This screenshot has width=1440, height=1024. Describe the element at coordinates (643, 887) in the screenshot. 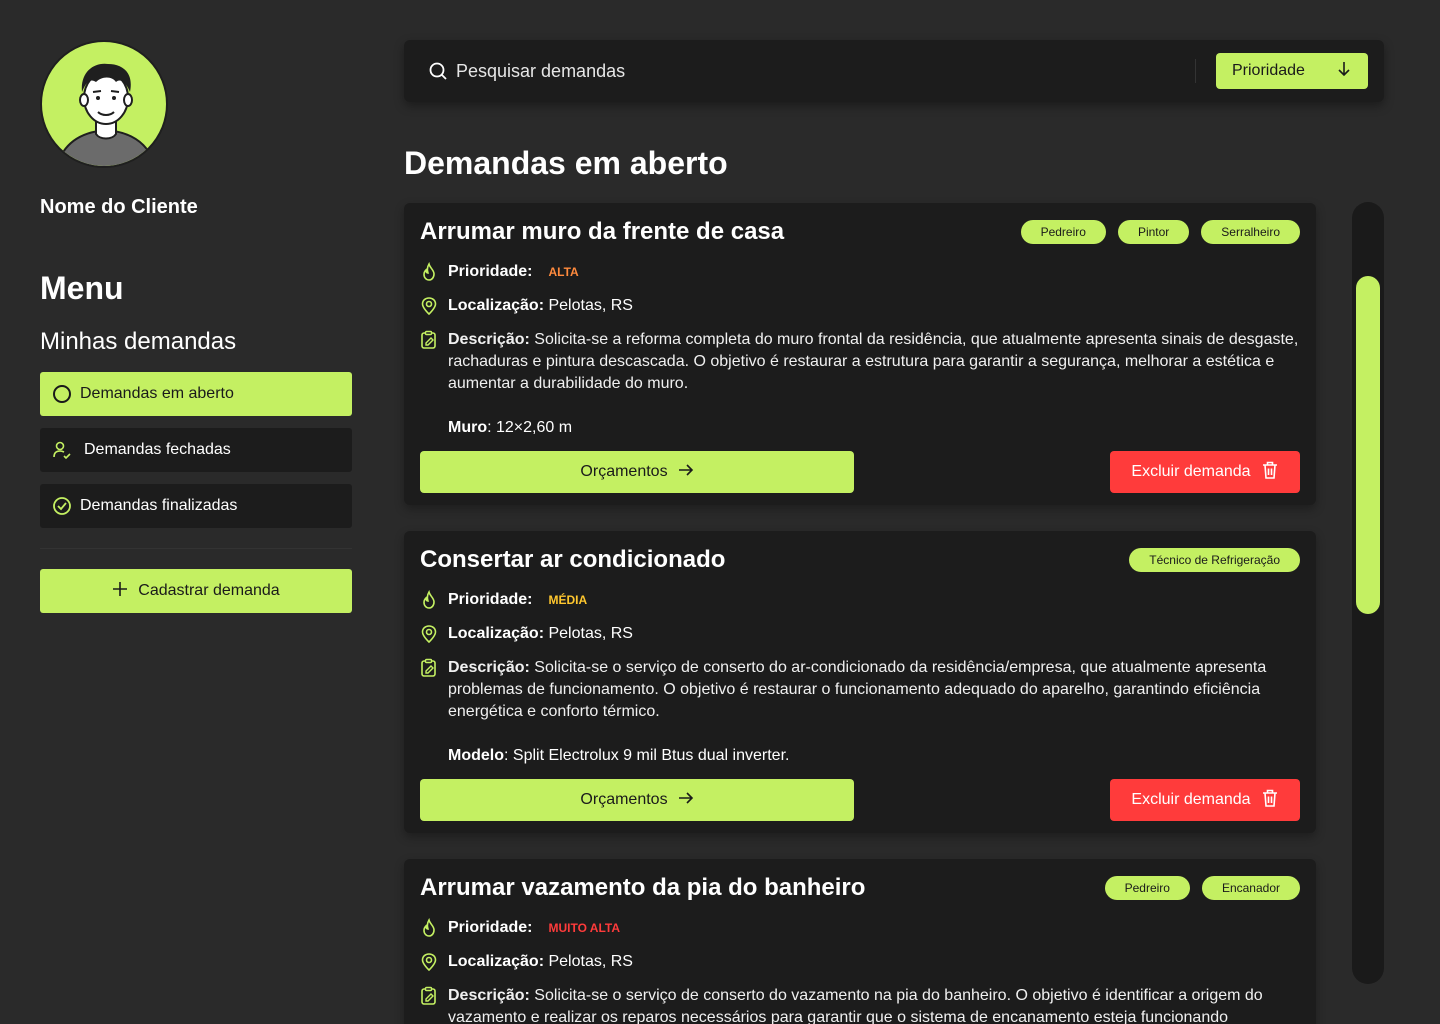

I see `demand-title: Arrumar vazamento da pia do banheiro` at that location.